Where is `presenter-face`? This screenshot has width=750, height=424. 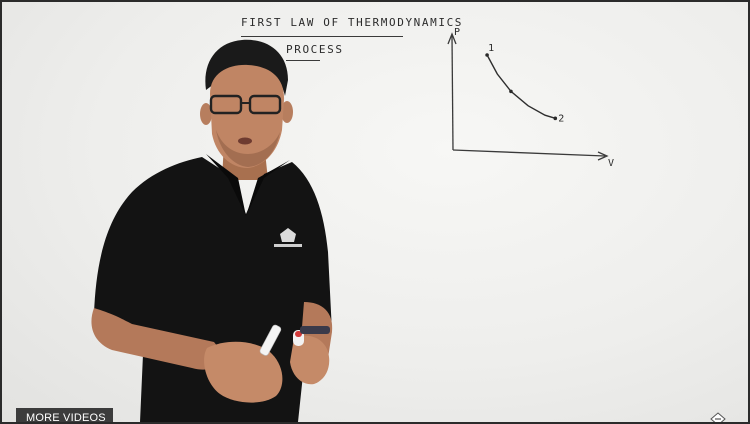 presenter-face is located at coordinates (247, 116).